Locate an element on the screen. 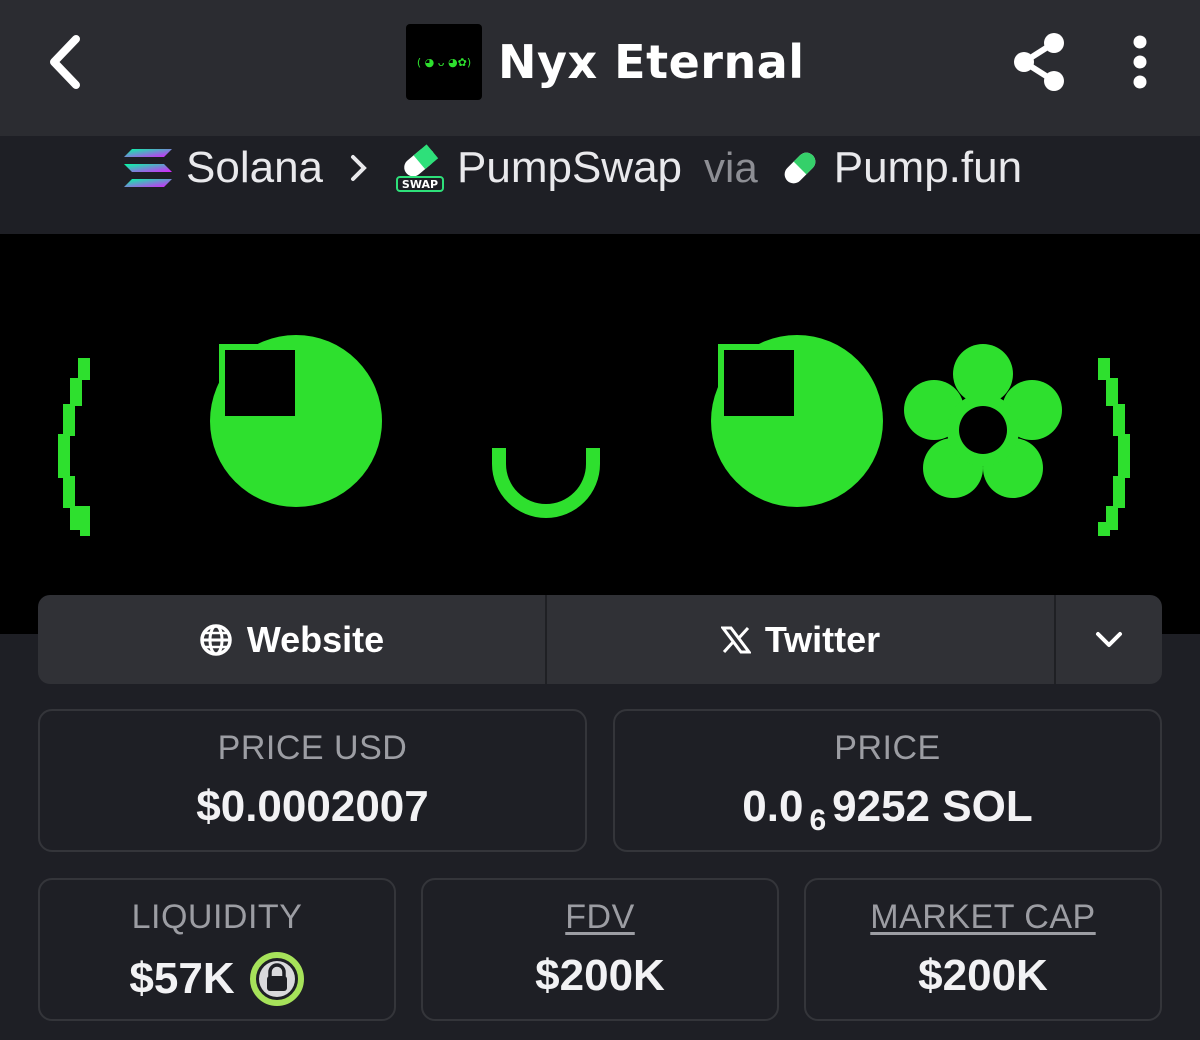 This screenshot has height=1040, width=1200. price-native-value: 0.0 6 9252 SOL is located at coordinates (887, 809).